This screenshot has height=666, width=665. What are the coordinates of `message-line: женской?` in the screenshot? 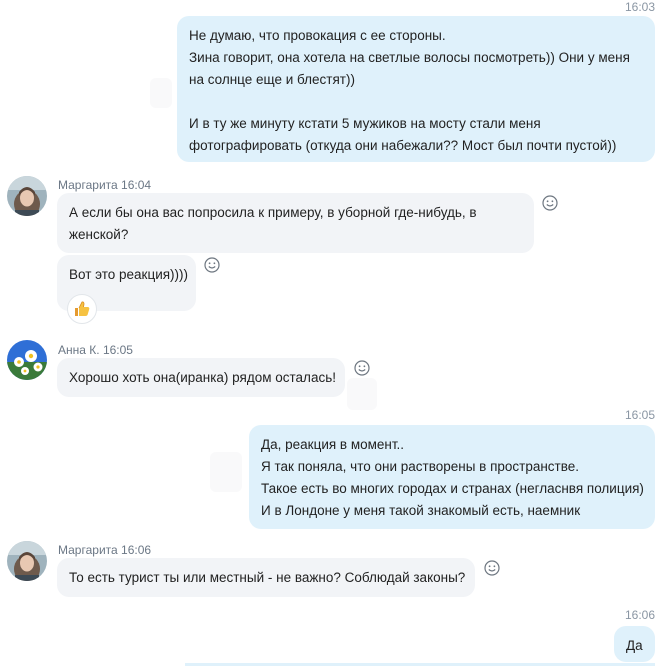 It's located at (99, 234).